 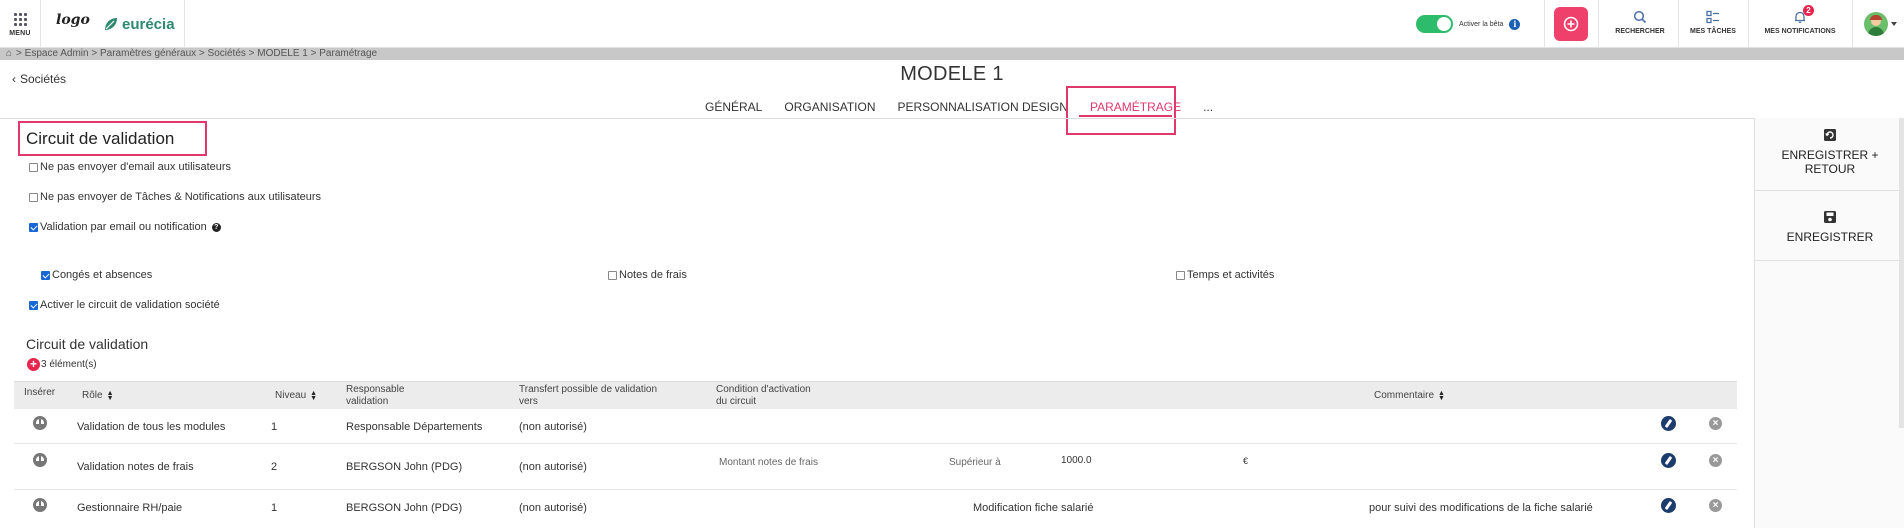 What do you see at coordinates (1829, 152) in the screenshot?
I see `save-and-return-button: ENREGISTRER + RETOUR` at bounding box center [1829, 152].